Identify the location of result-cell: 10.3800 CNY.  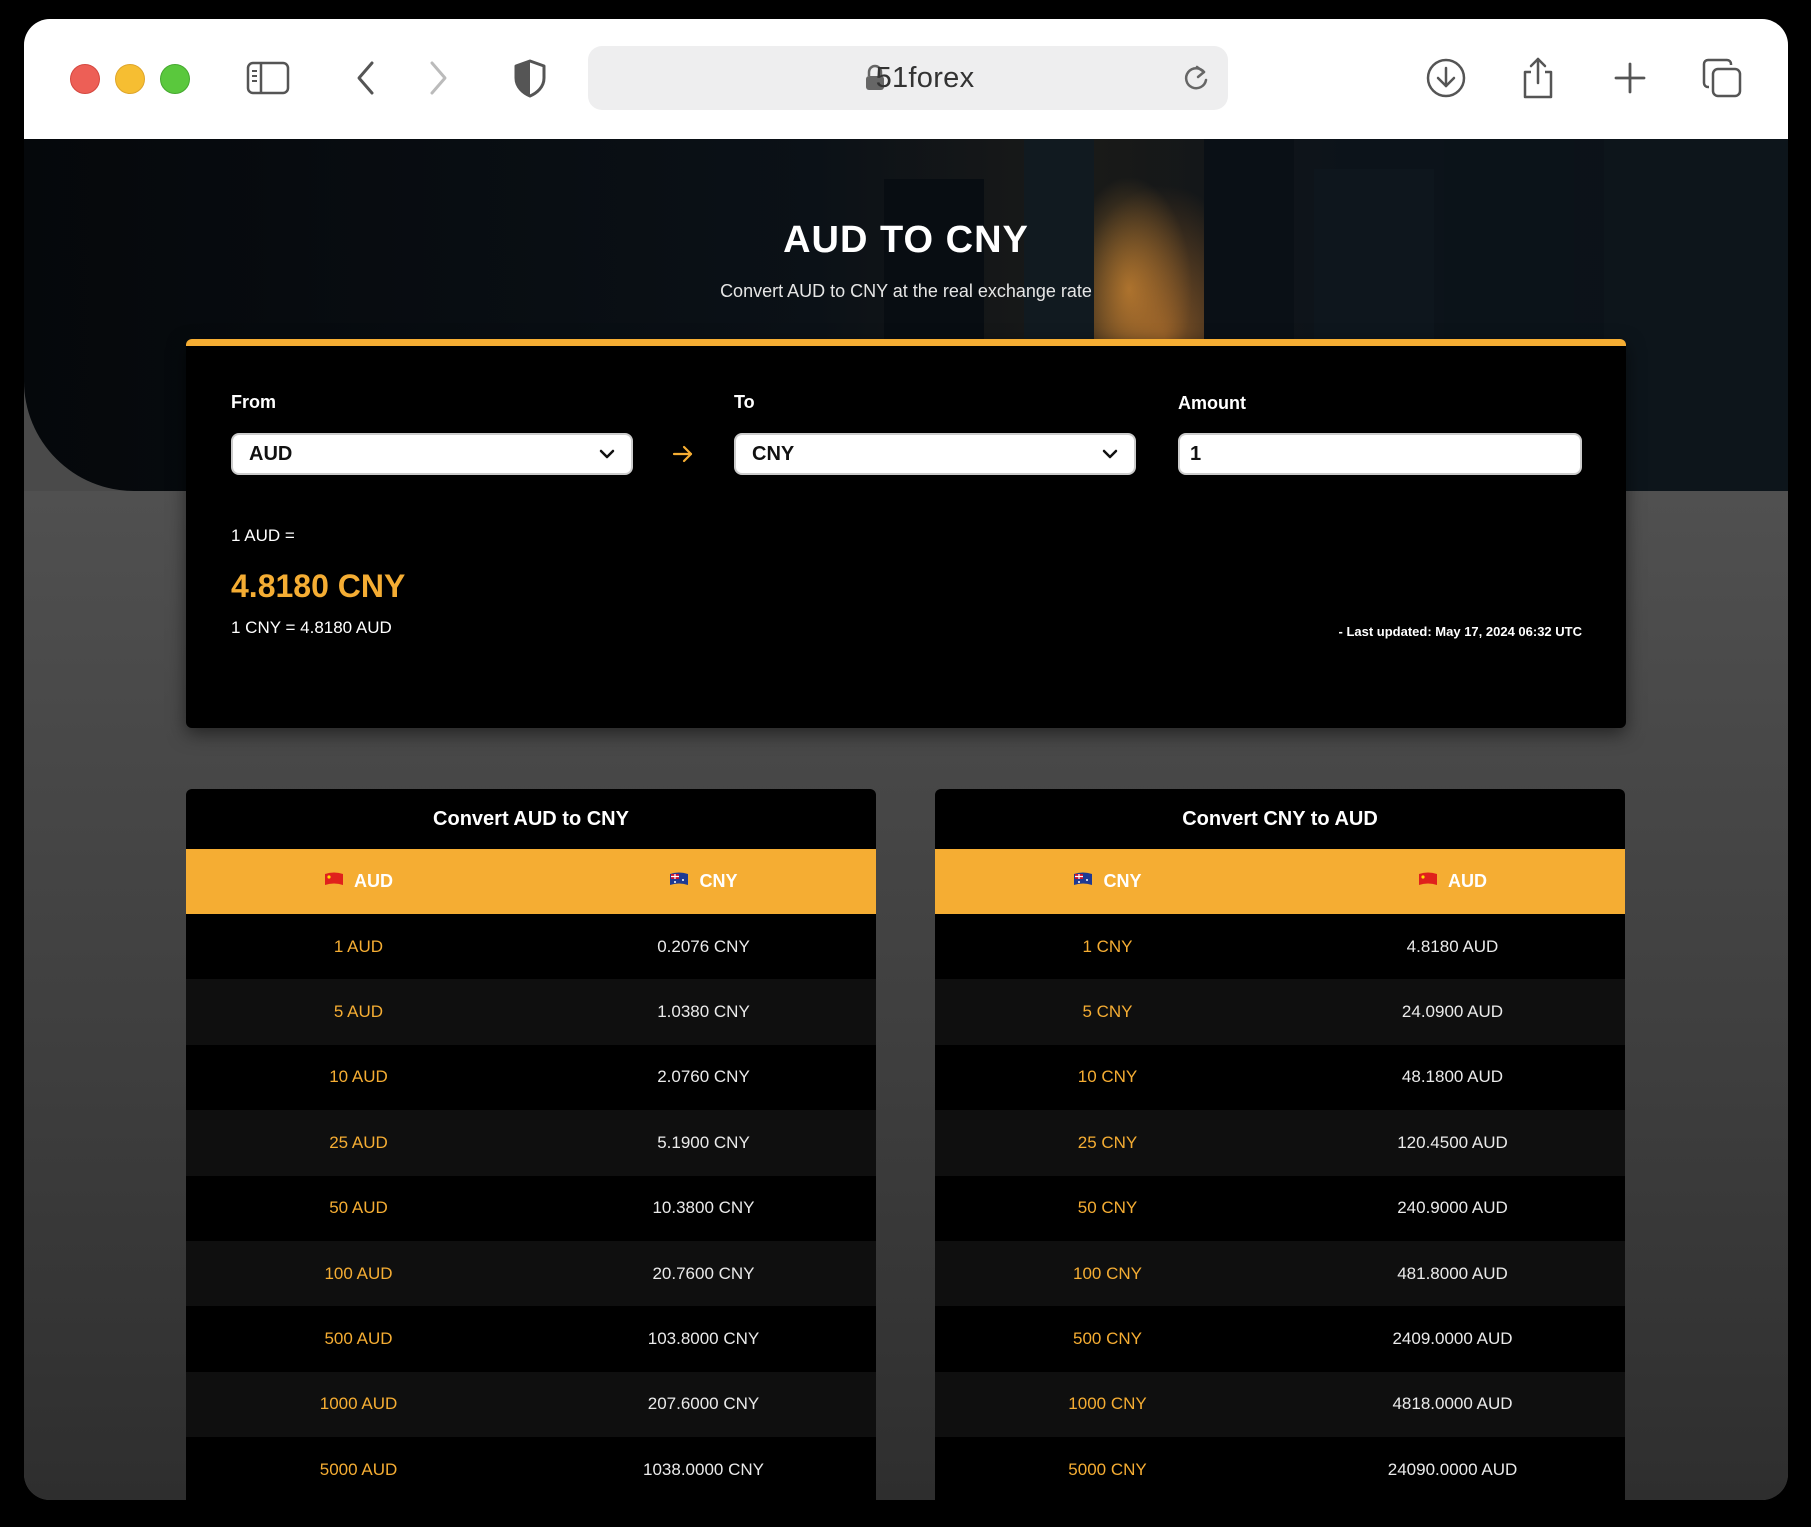
(703, 1208).